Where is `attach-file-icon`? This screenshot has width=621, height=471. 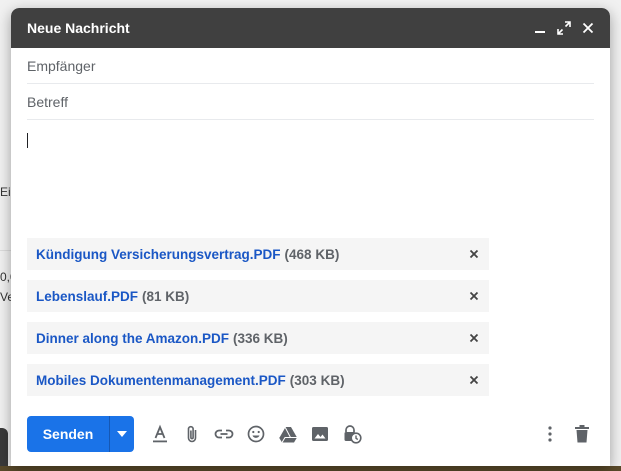 attach-file-icon is located at coordinates (192, 434).